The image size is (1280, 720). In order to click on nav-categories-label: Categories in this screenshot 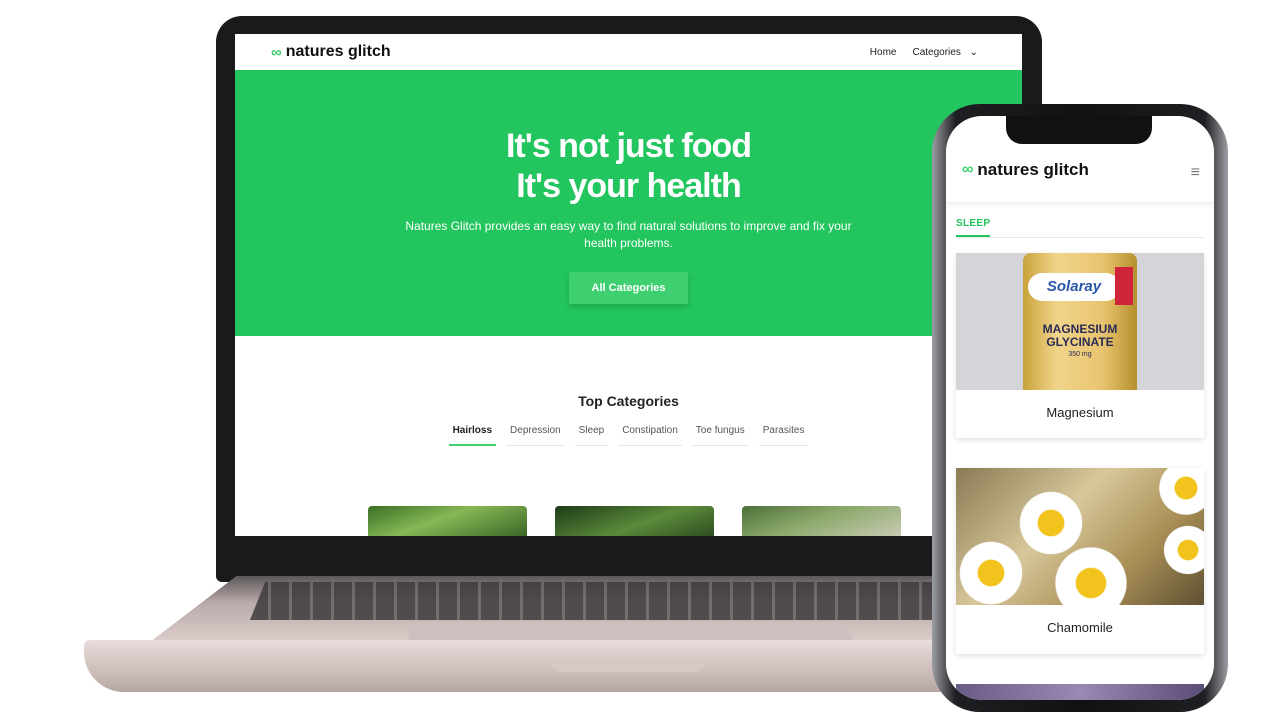, I will do `click(936, 52)`.